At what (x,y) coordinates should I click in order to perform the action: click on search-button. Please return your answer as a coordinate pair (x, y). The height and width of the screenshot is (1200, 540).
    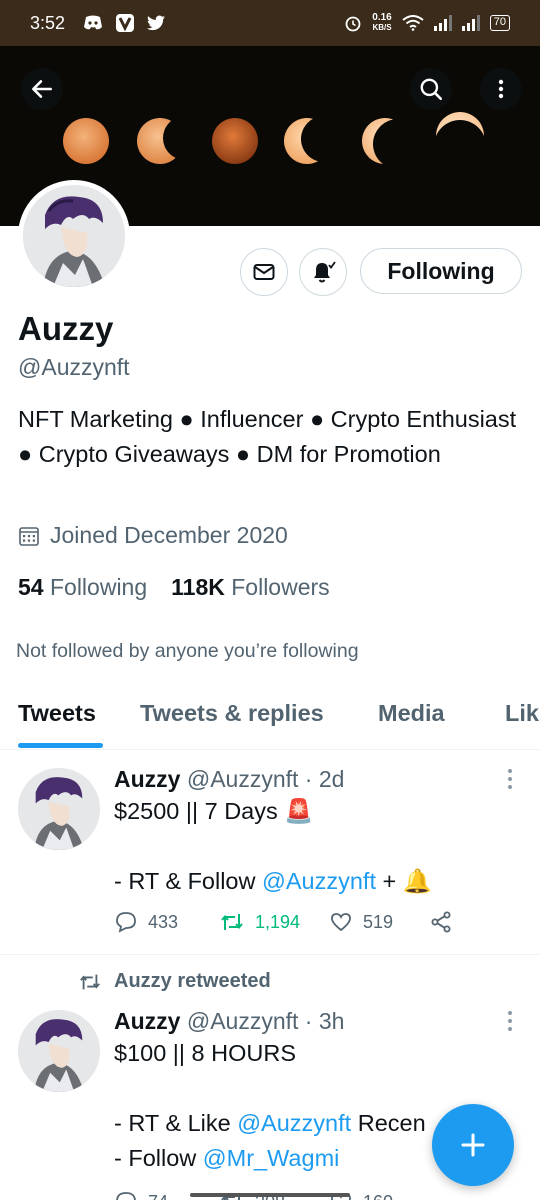
    Looking at the image, I should click on (431, 89).